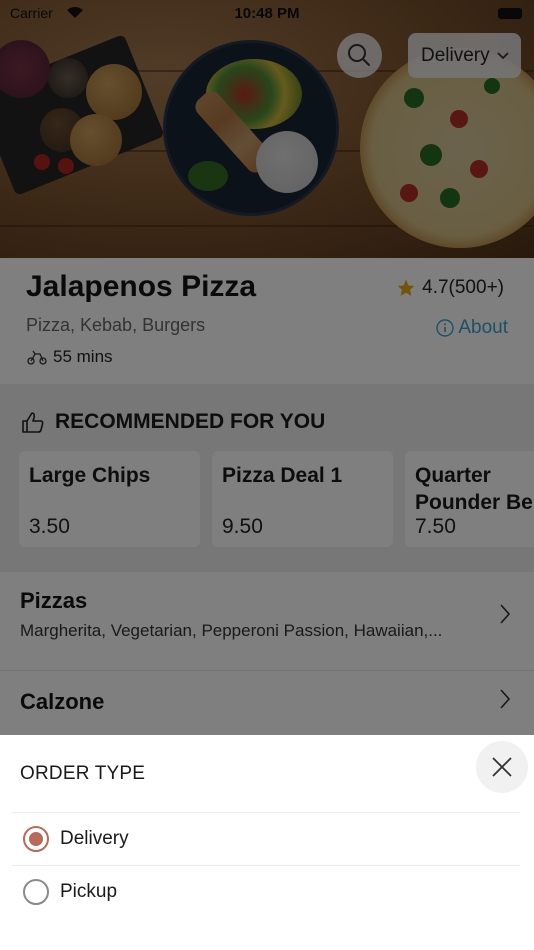 The image size is (534, 950). Describe the element at coordinates (267, 892) in the screenshot. I see `order-option-pickup: Pickup` at that location.